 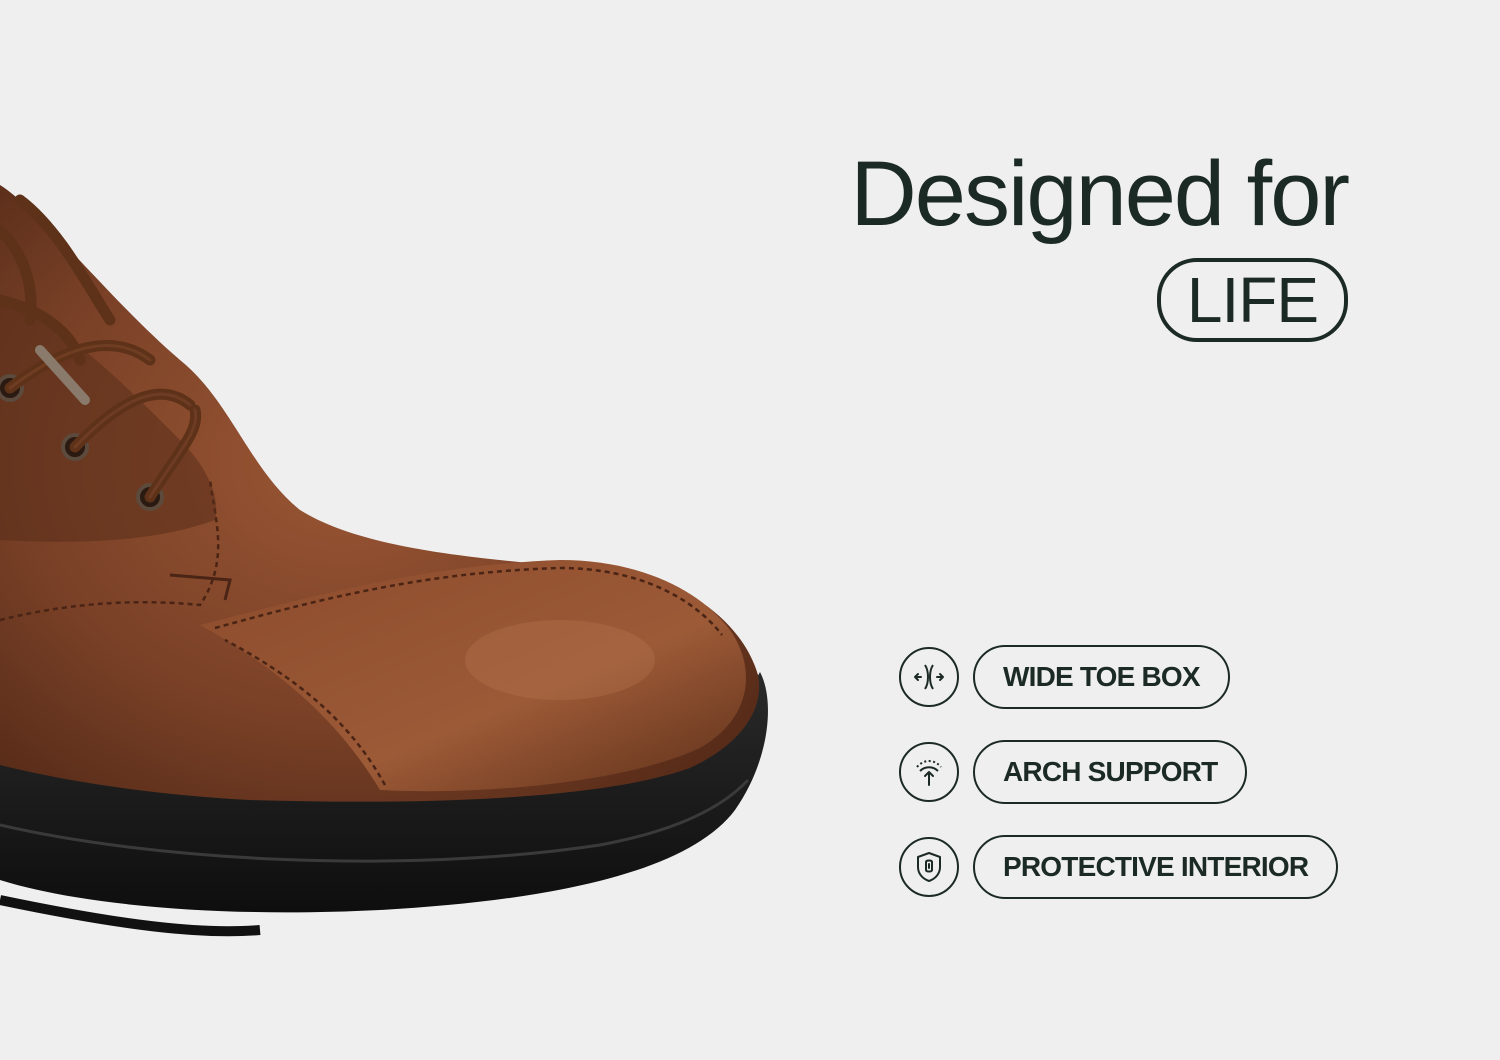 What do you see at coordinates (1100, 194) in the screenshot?
I see `headline-title: Designed for` at bounding box center [1100, 194].